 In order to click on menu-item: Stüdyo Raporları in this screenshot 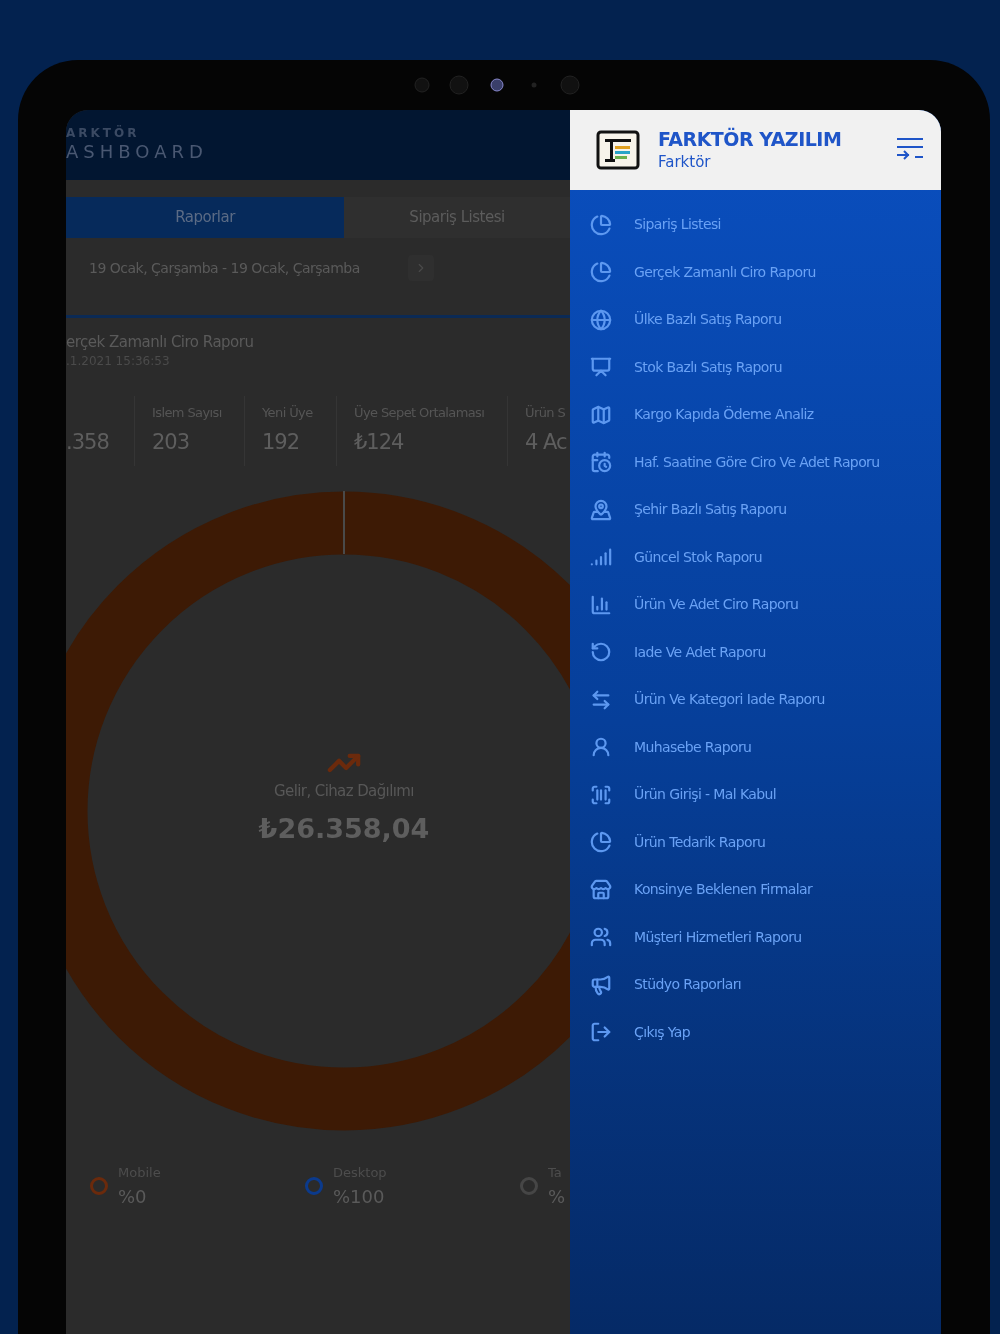, I will do `click(688, 985)`.